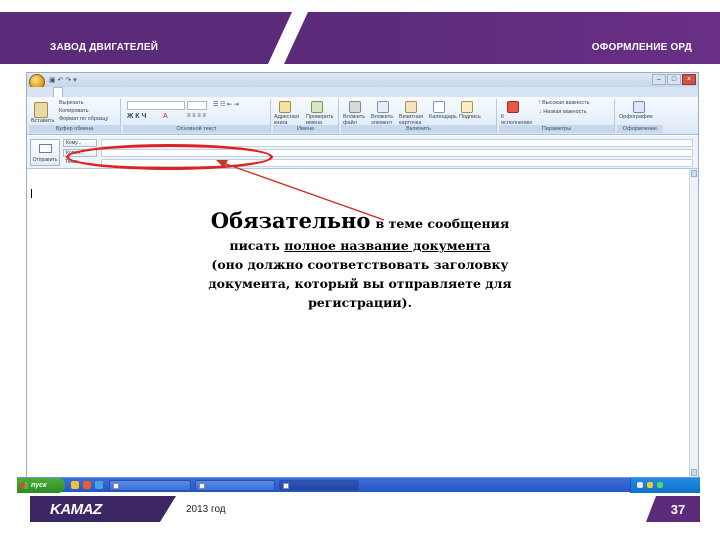 Image resolution: width=720 pixels, height=540 pixels. Describe the element at coordinates (693, 323) in the screenshot. I see `vertical-scrollbar` at that location.